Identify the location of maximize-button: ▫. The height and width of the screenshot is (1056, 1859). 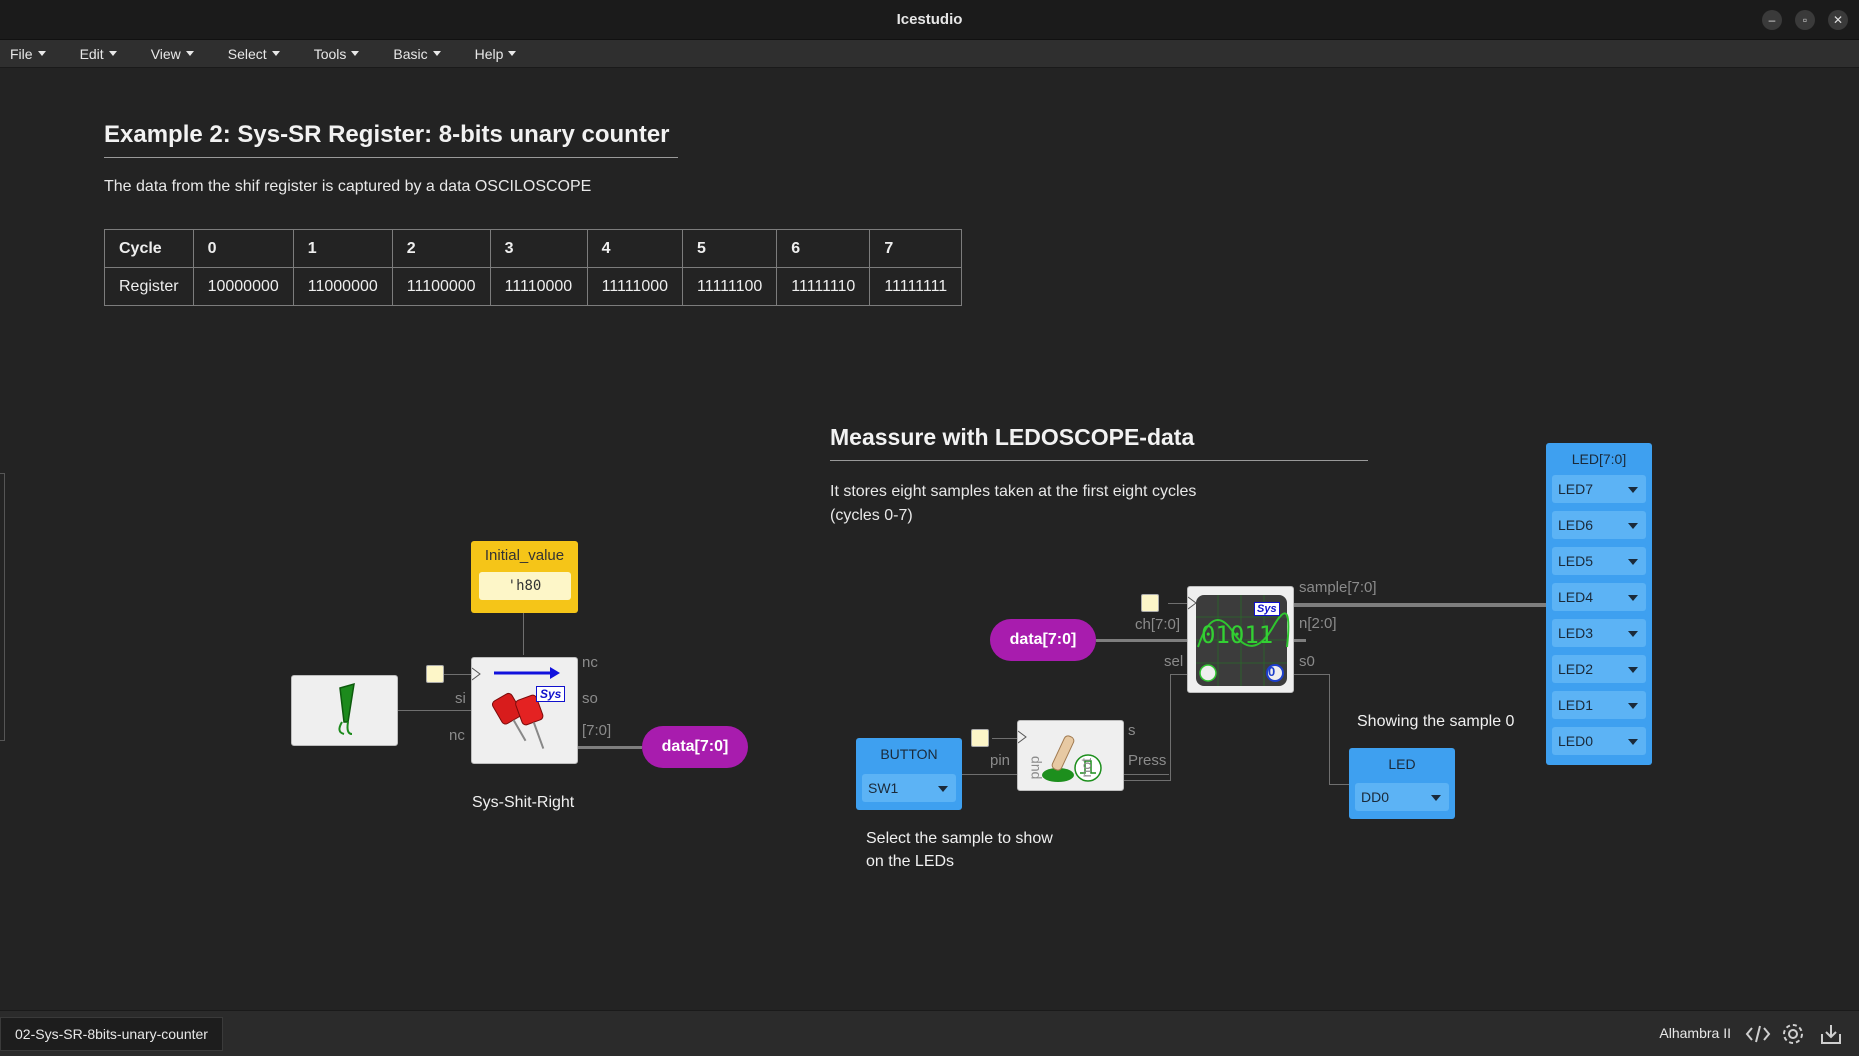
(1805, 20).